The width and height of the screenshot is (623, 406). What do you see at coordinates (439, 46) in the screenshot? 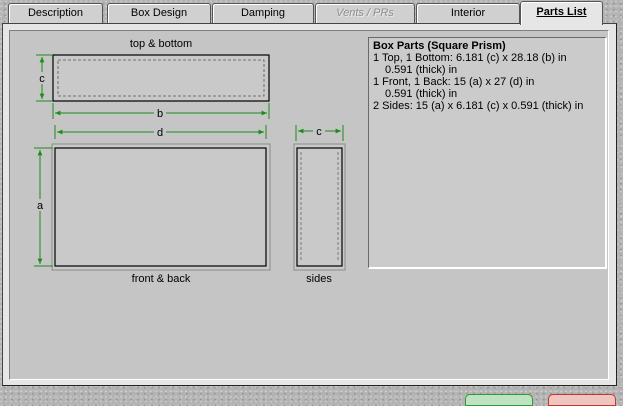
I see `parts-title: Box Parts (Square Prism)` at bounding box center [439, 46].